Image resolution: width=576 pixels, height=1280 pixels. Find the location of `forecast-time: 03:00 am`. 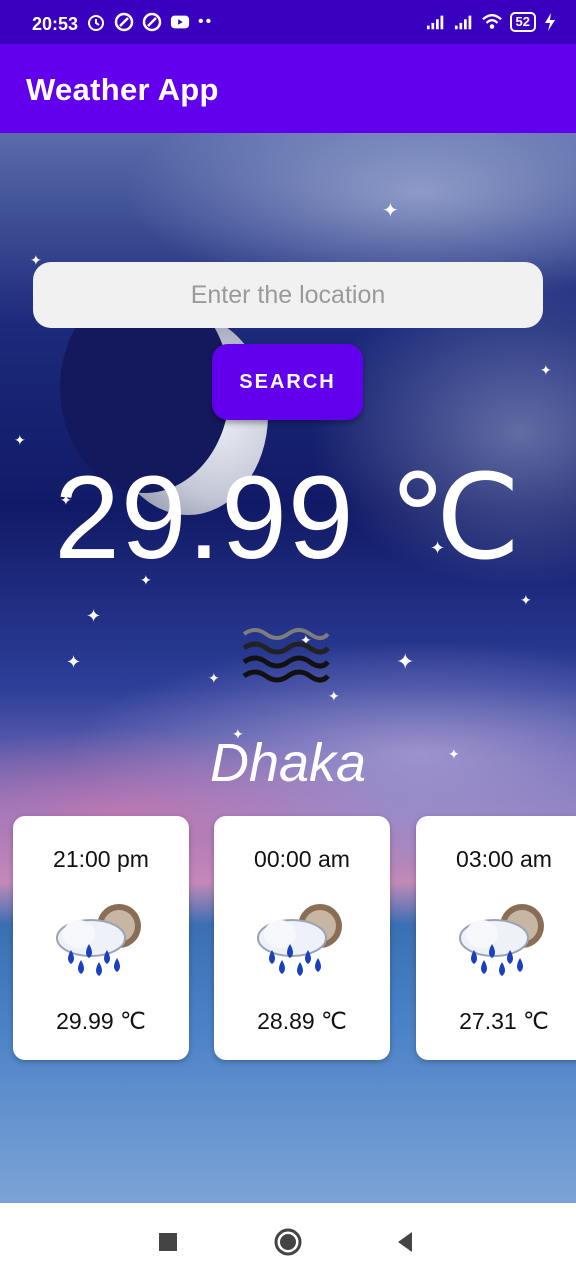

forecast-time: 03:00 am is located at coordinates (504, 859).